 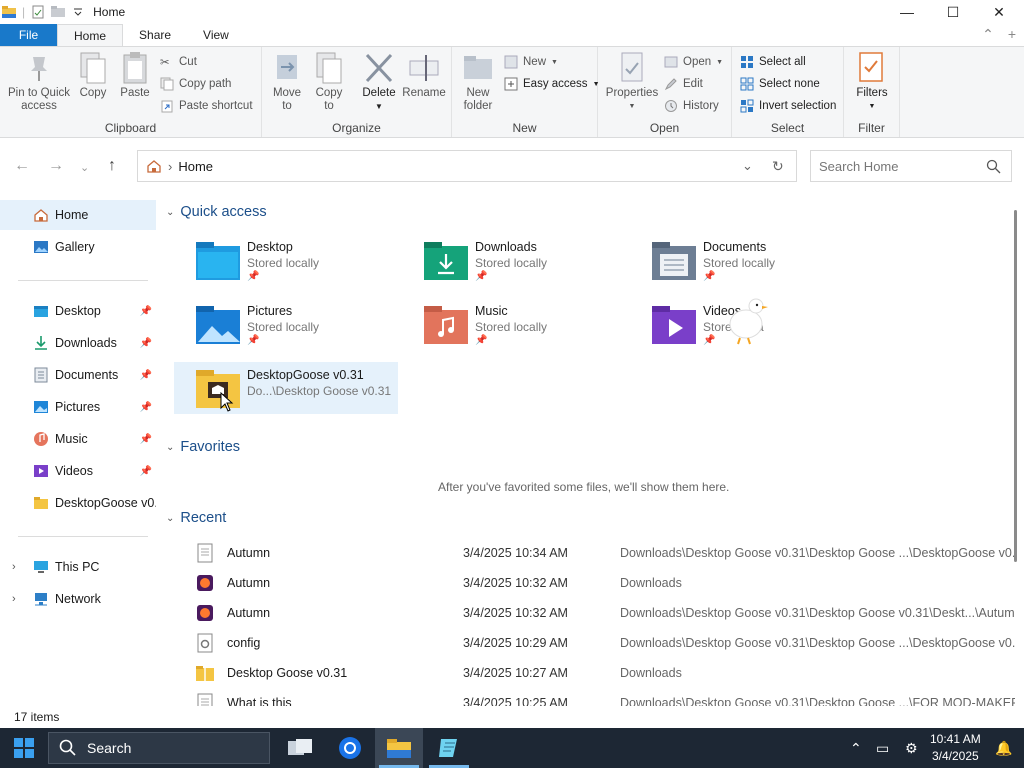 What do you see at coordinates (1003, 748) in the screenshot?
I see `notification-bell-icon: 🔔` at bounding box center [1003, 748].